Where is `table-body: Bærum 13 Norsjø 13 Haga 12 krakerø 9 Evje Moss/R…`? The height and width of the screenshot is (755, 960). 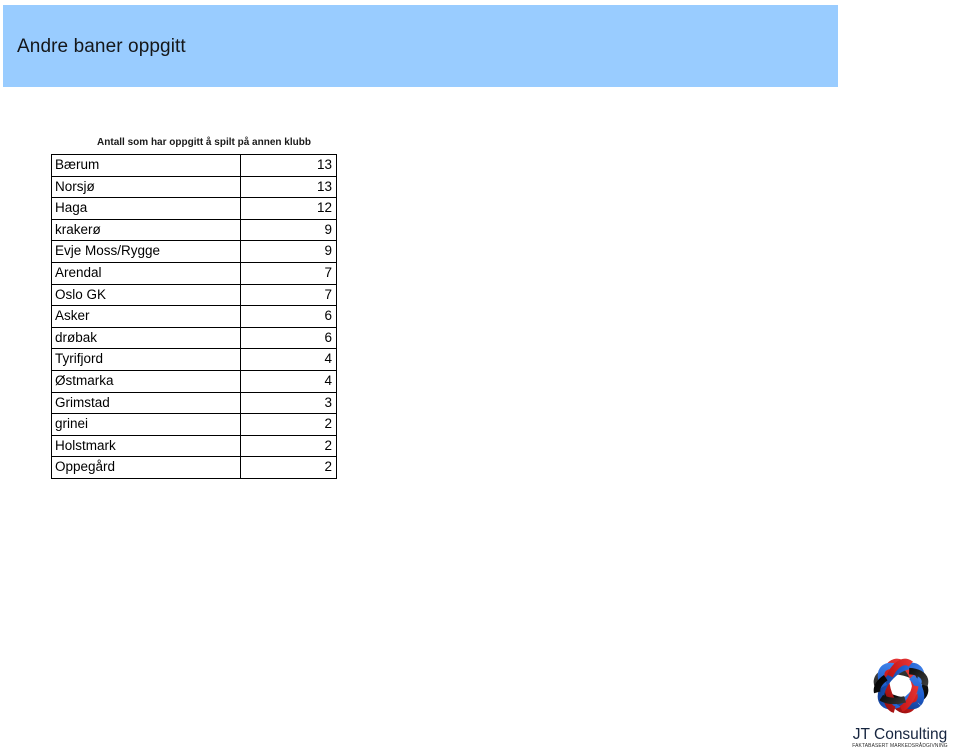
table-body: Bærum 13 Norsjø 13 Haga 12 krakerø 9 Evje Moss/R… is located at coordinates (194, 316).